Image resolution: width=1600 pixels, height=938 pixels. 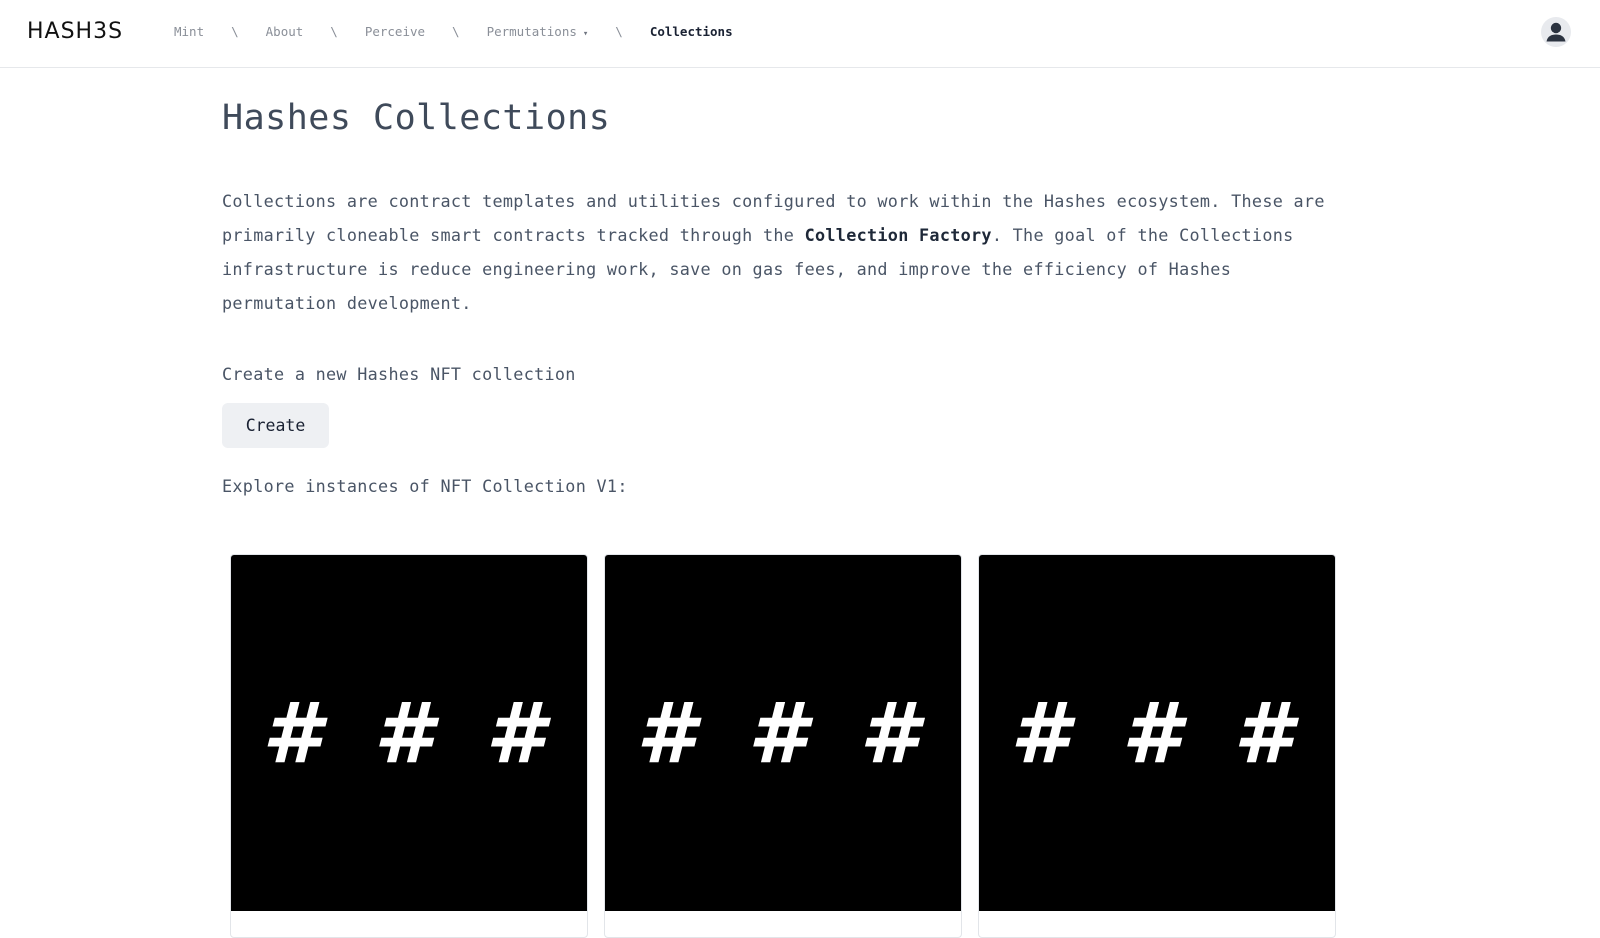 What do you see at coordinates (285, 31) in the screenshot?
I see `nav-about: About` at bounding box center [285, 31].